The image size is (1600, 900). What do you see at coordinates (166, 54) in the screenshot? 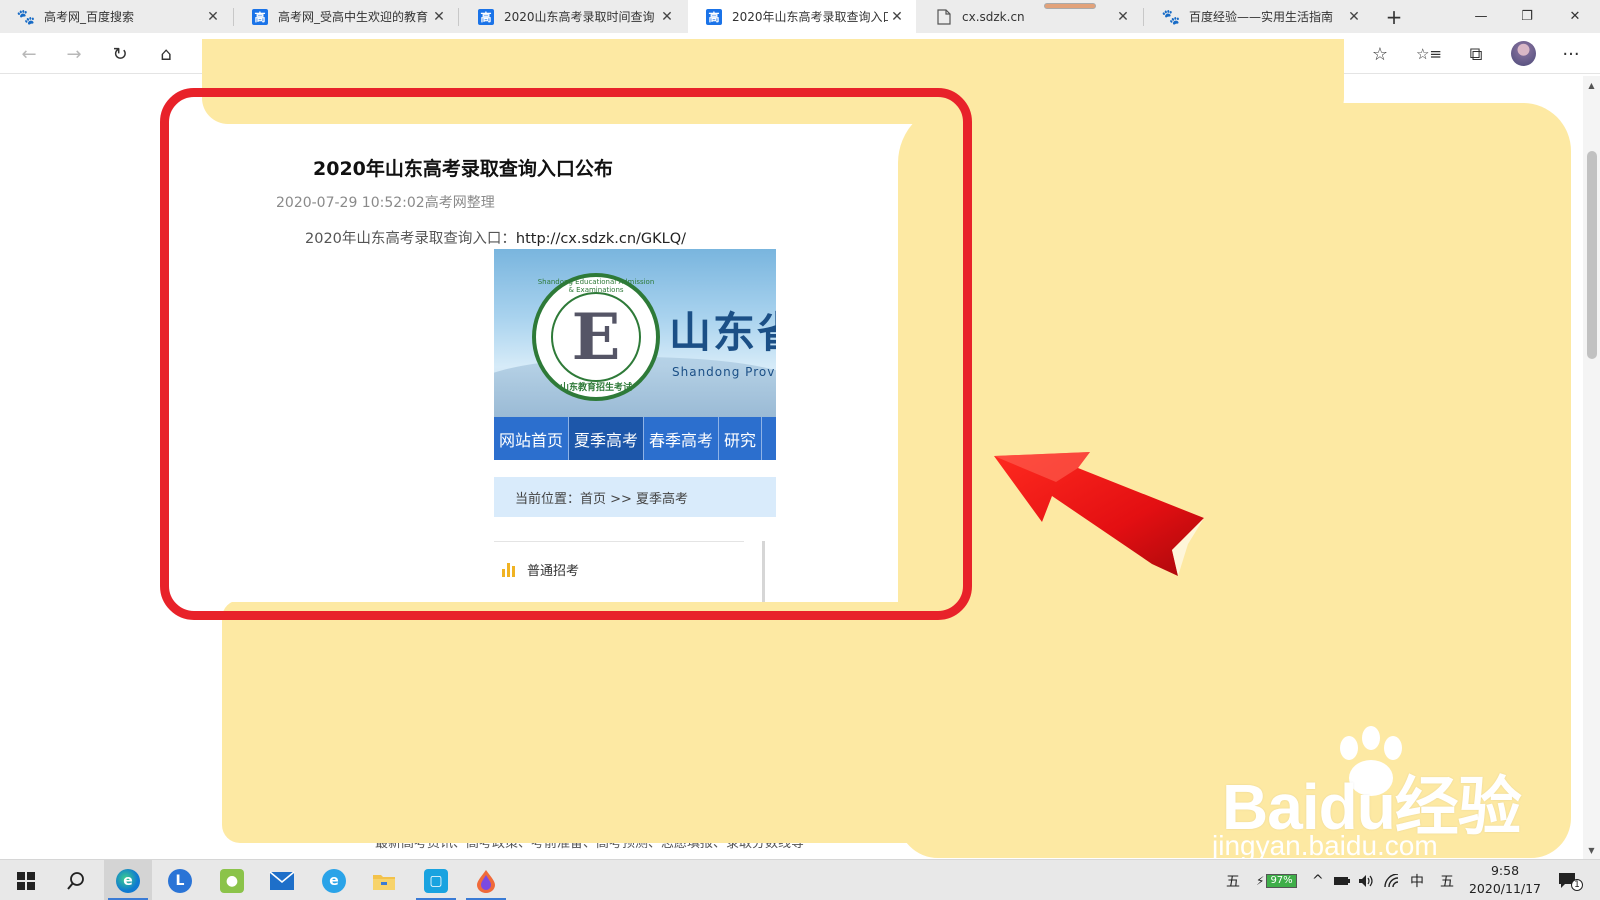
I see `home-button: ⌂` at bounding box center [166, 54].